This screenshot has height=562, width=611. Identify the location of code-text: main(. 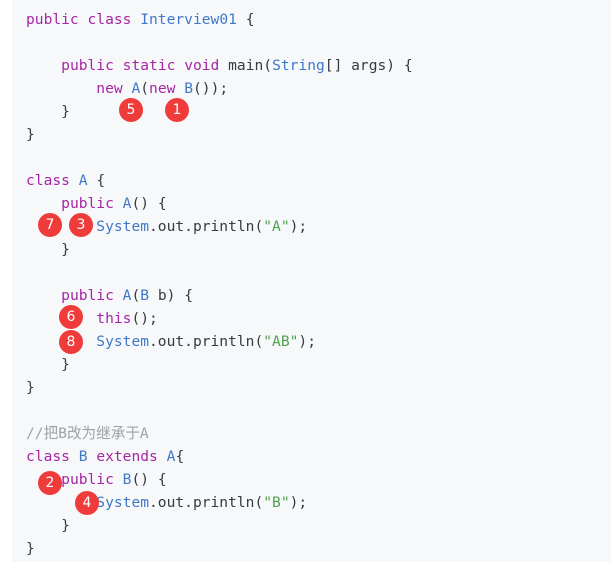
(246, 65).